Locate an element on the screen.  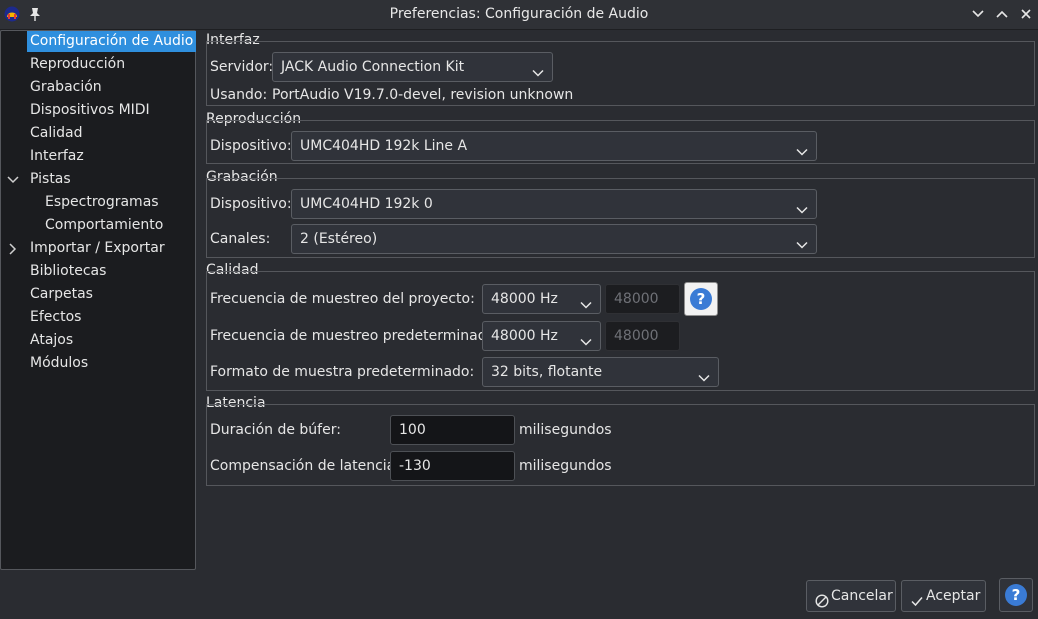
help-button: ? is located at coordinates (701, 299).